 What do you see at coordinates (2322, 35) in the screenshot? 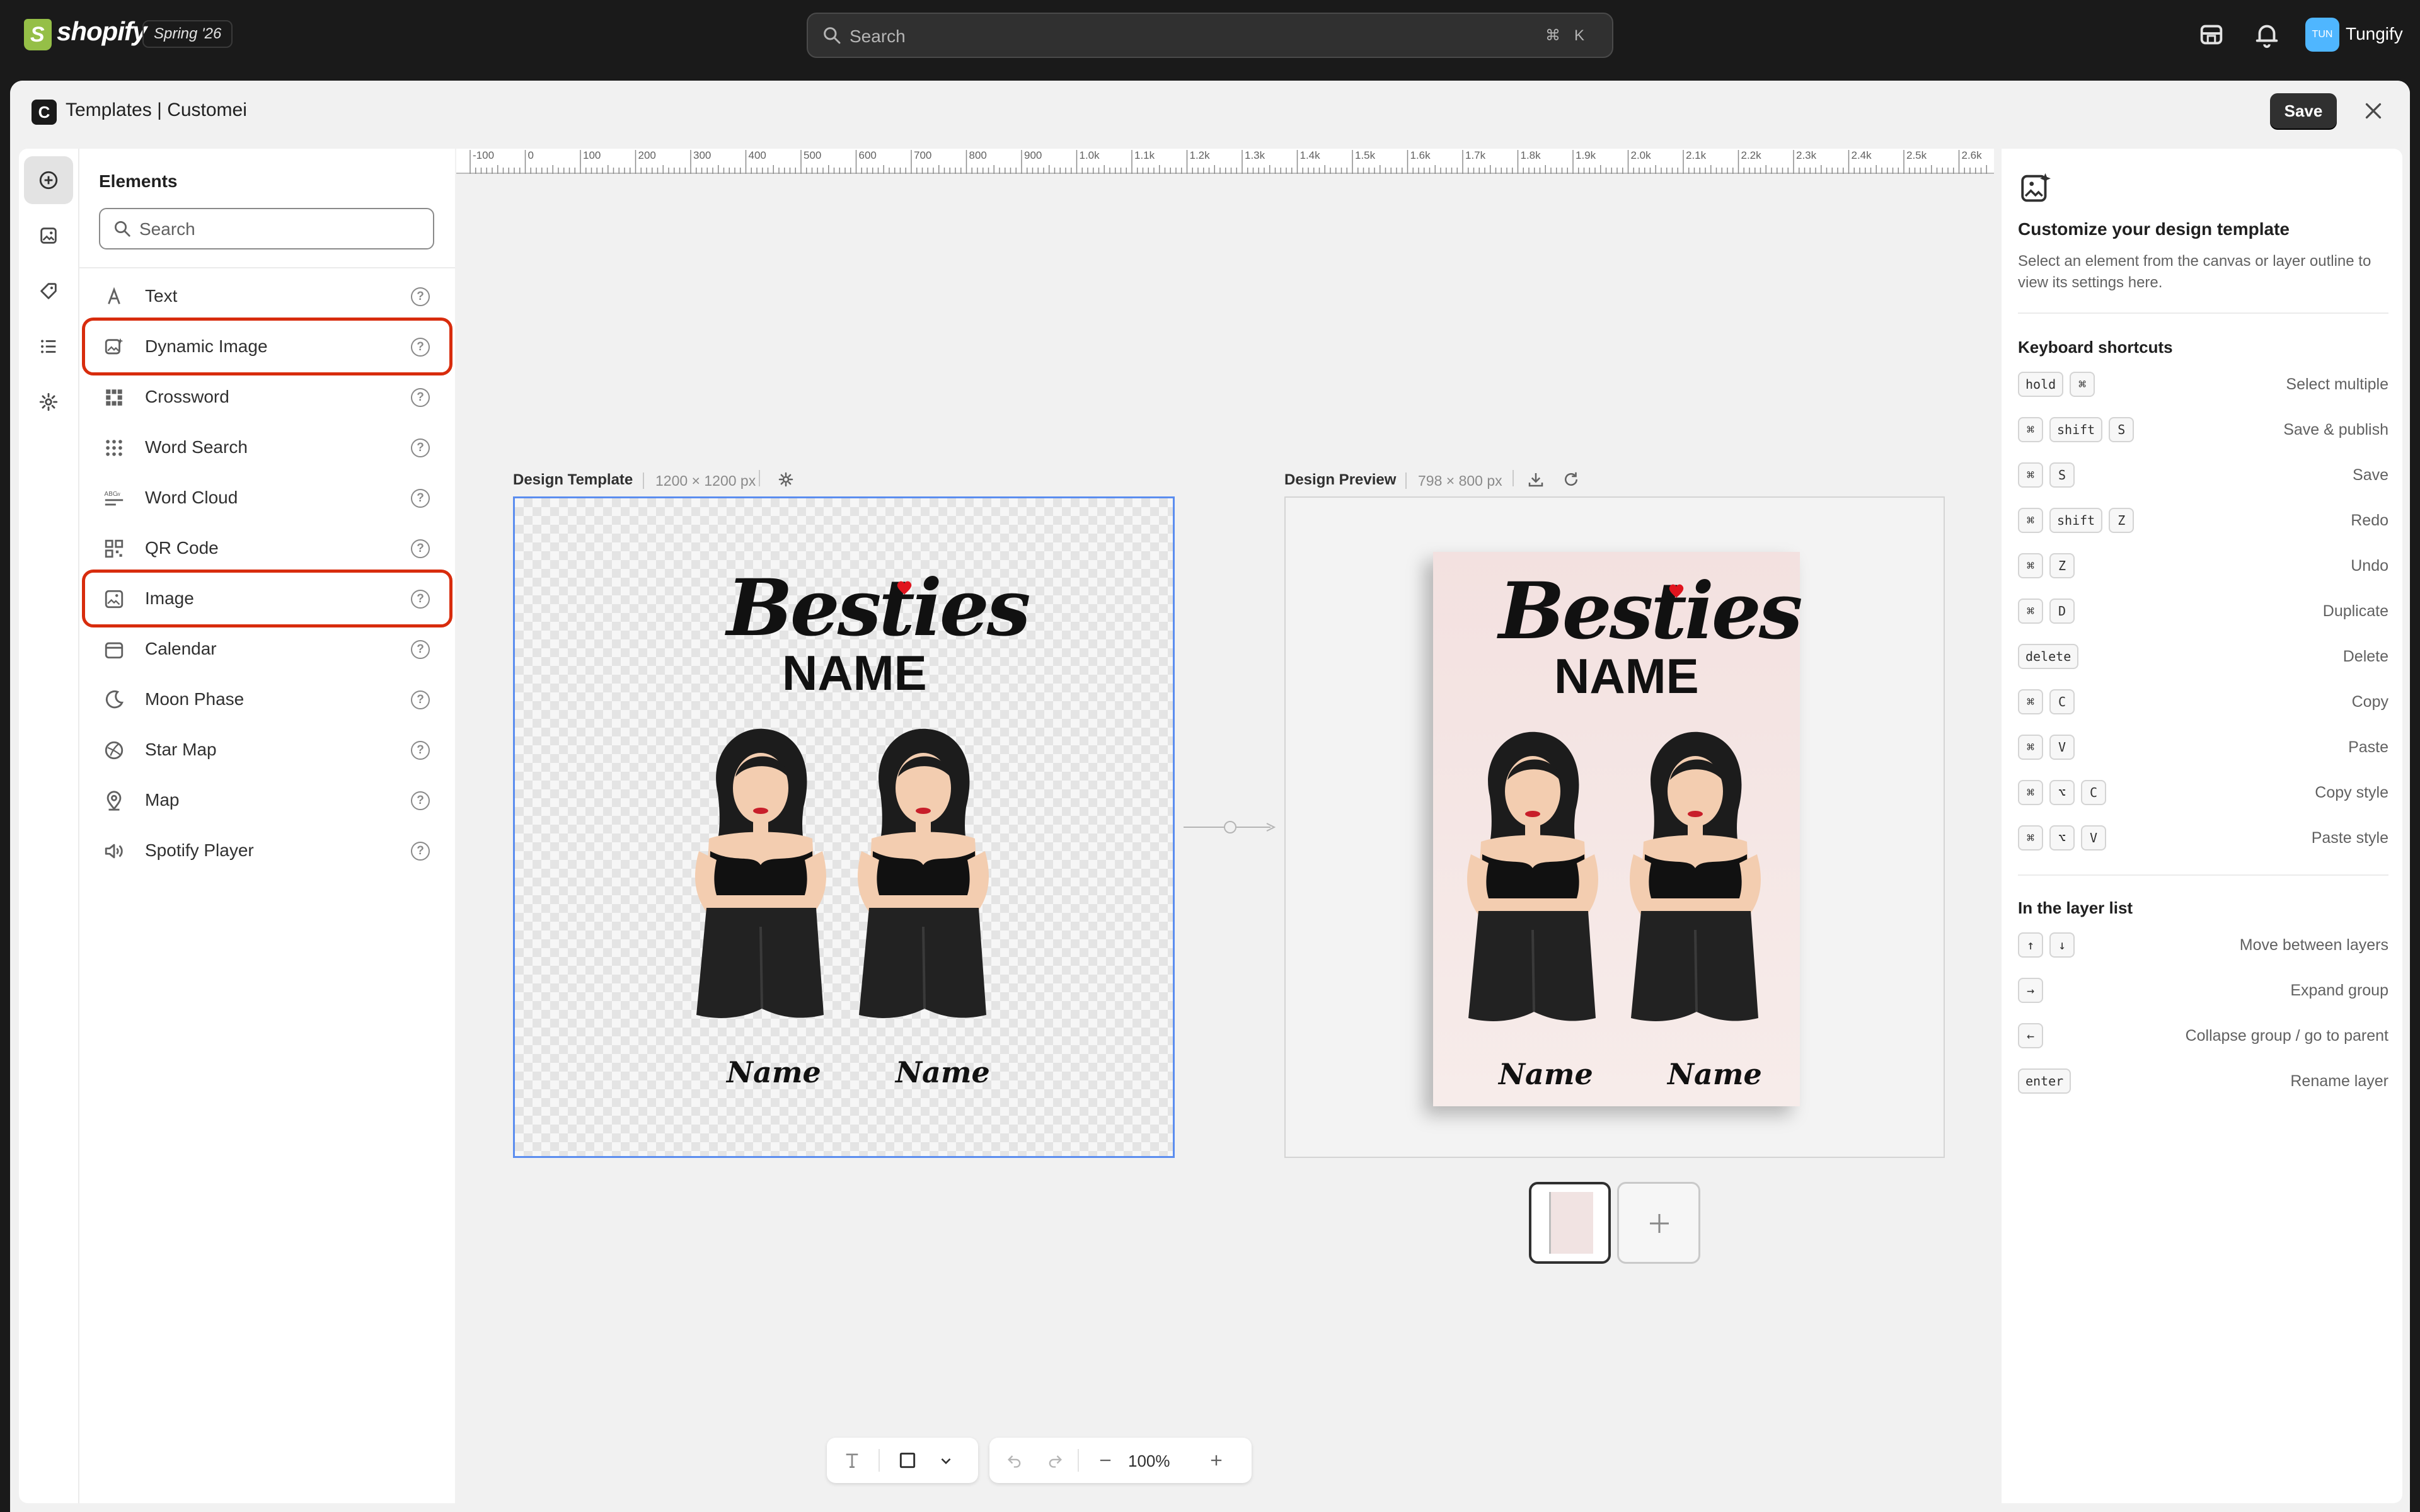
I see `avatar: TUN` at bounding box center [2322, 35].